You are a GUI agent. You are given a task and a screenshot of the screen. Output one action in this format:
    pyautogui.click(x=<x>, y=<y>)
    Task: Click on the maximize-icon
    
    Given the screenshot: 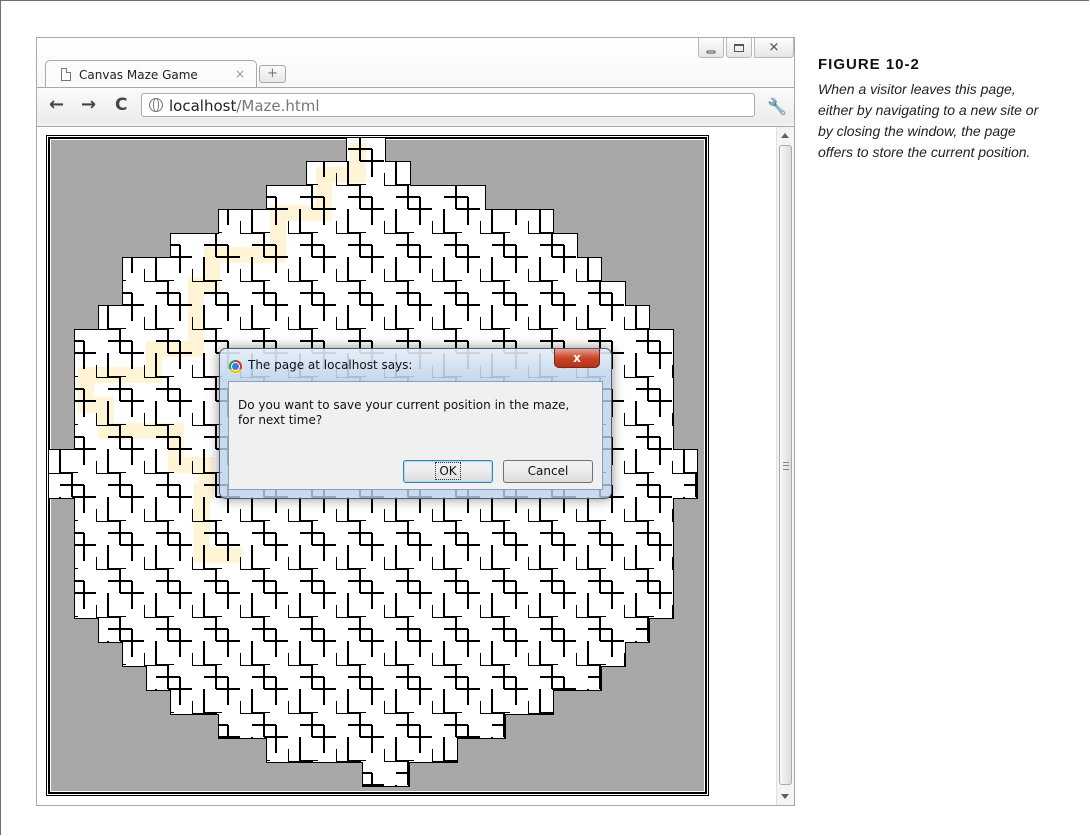 What is the action you would take?
    pyautogui.click(x=739, y=47)
    